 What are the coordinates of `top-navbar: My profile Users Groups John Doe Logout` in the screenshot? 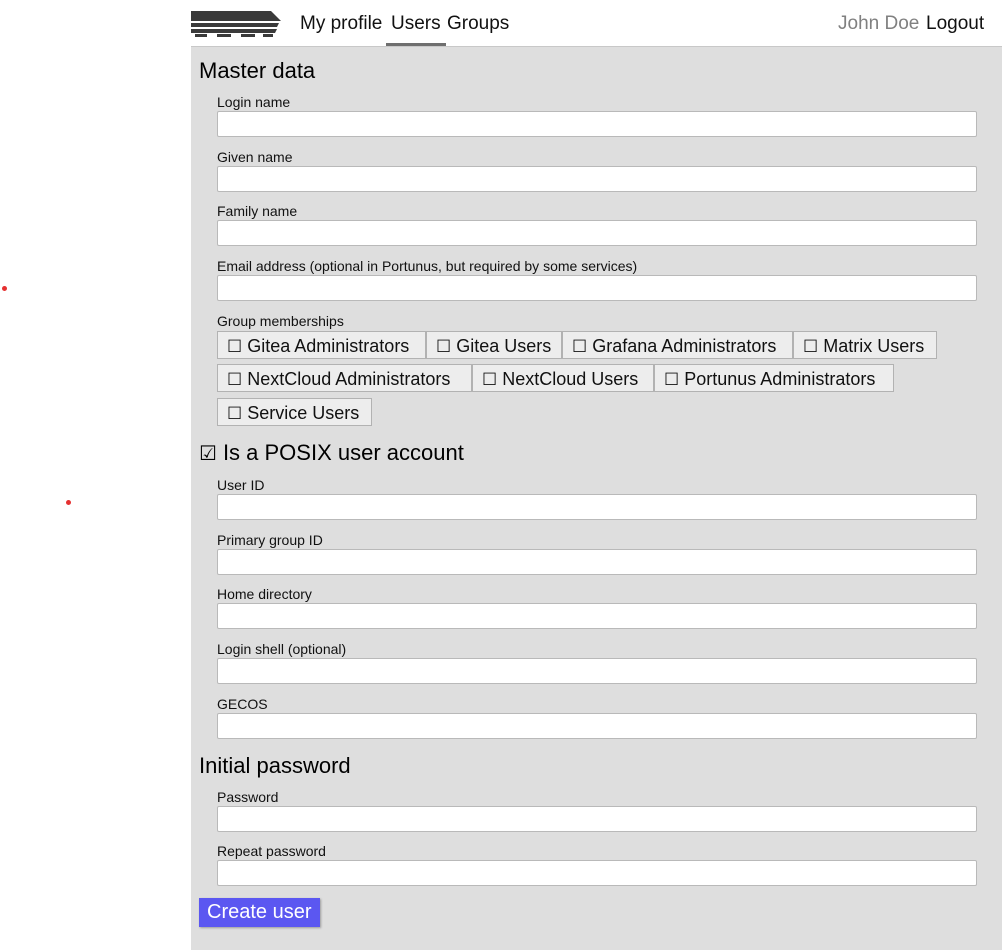 It's located at (596, 23).